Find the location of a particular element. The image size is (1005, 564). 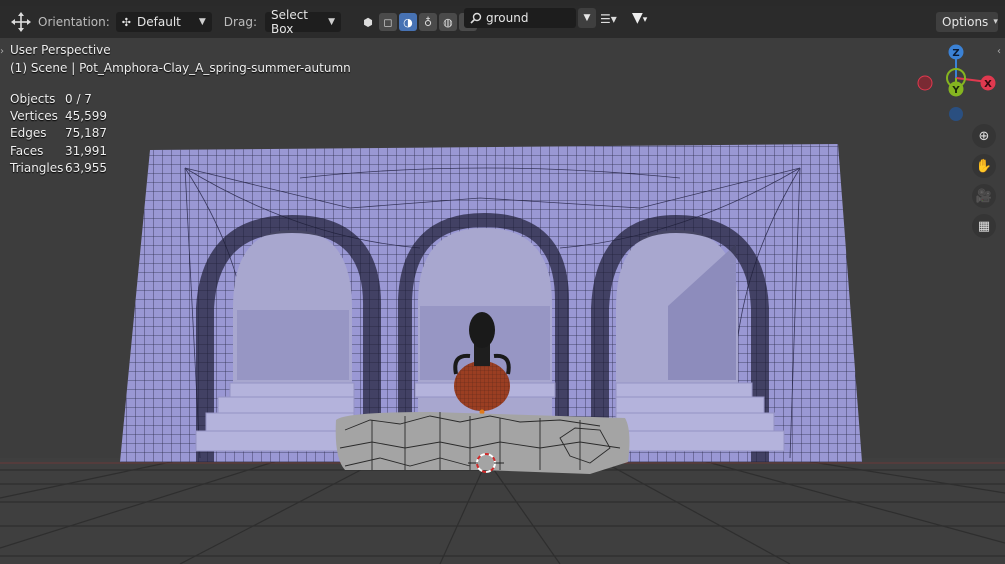

bounds-icon: ◻ is located at coordinates (387, 22).